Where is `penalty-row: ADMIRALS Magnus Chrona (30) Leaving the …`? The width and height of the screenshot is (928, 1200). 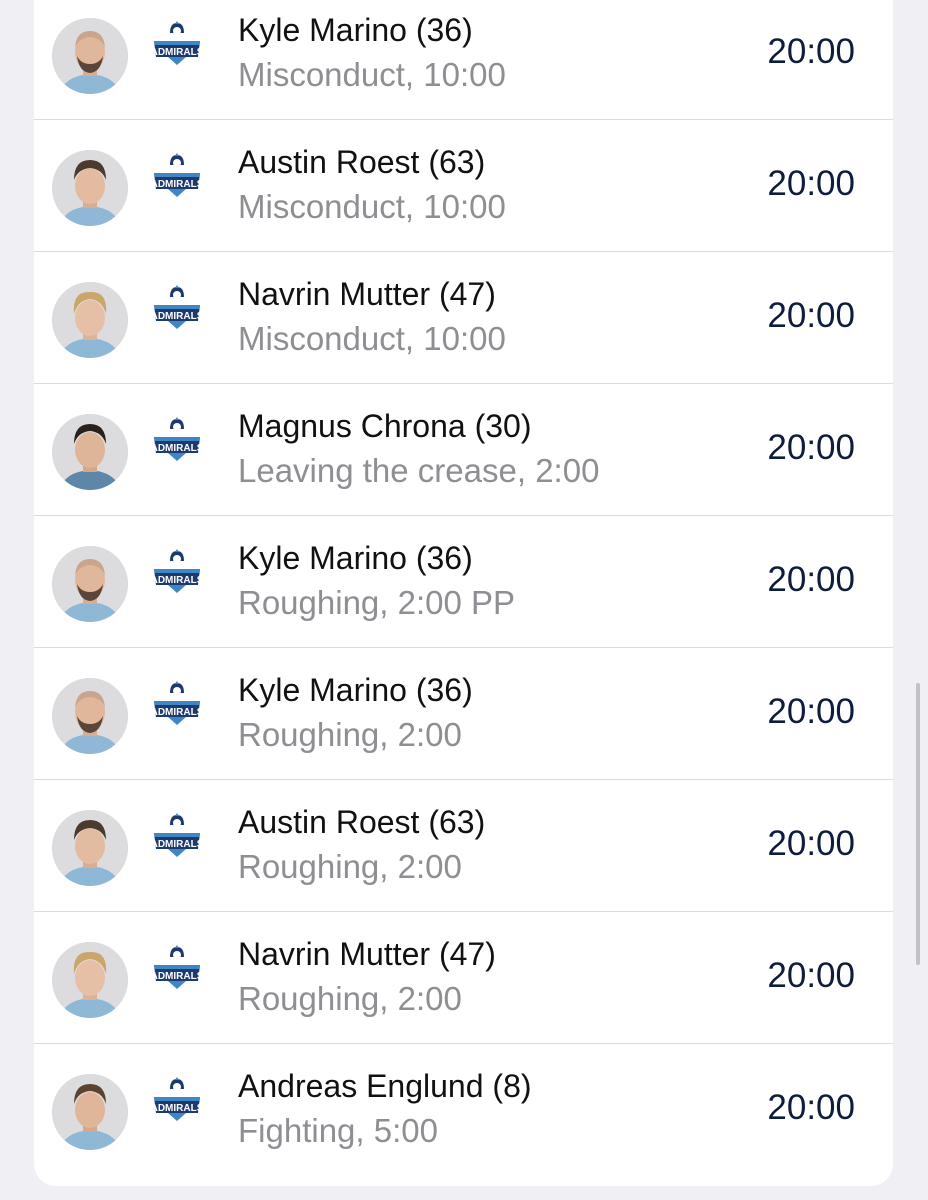
penalty-row: ADMIRALS Magnus Chrona (30) Leaving the … is located at coordinates (463, 450).